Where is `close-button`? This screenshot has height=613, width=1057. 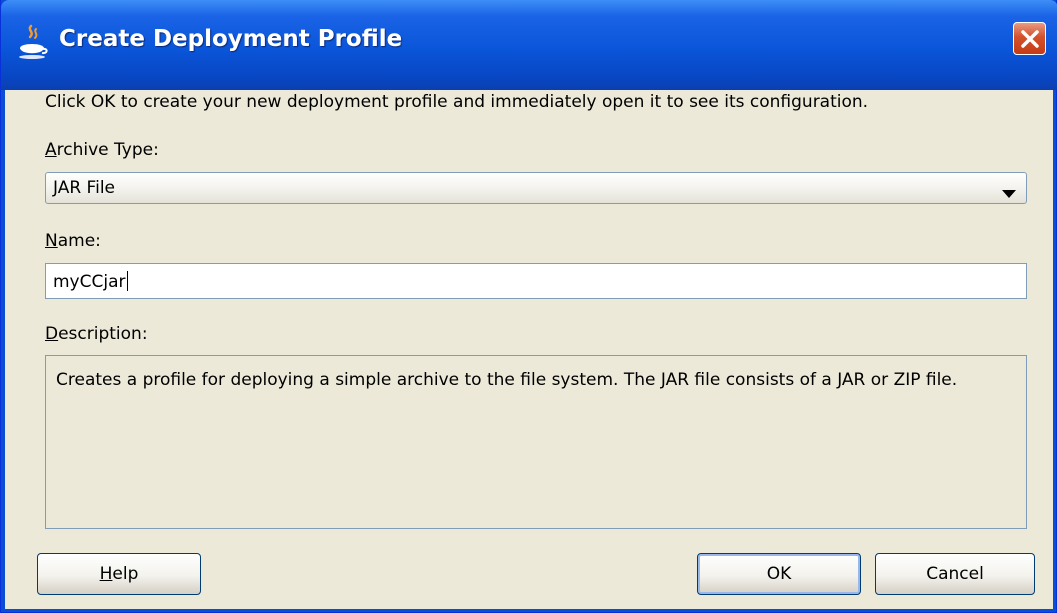
close-button is located at coordinates (1029, 38).